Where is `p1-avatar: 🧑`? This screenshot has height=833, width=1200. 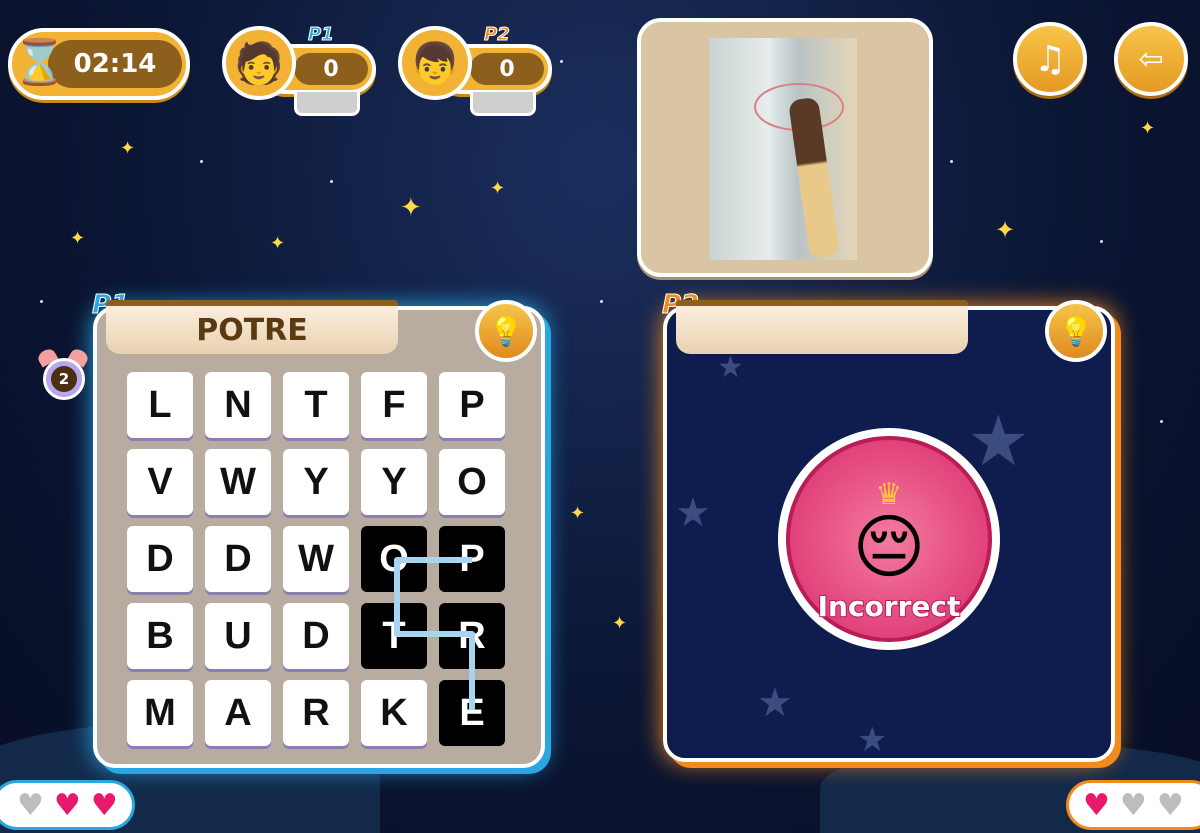
p1-avatar: 🧑 is located at coordinates (259, 63).